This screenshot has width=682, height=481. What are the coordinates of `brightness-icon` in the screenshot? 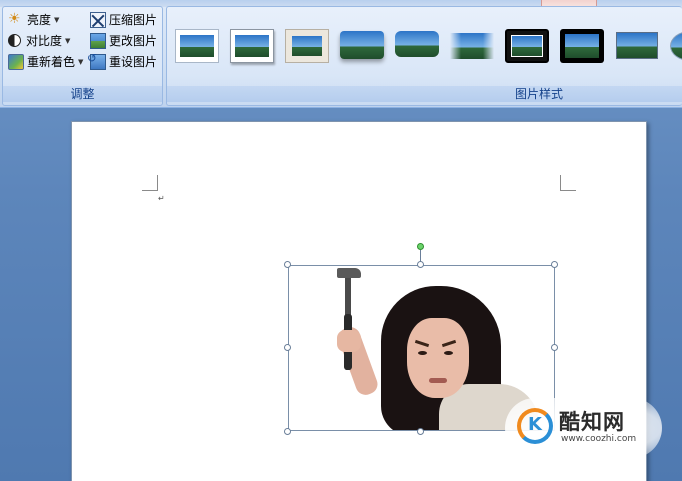 It's located at (16, 19).